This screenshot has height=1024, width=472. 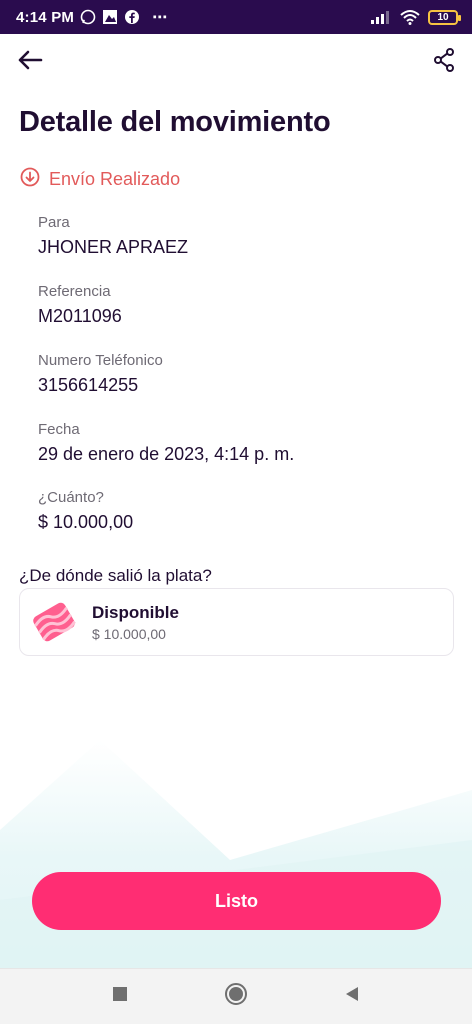 What do you see at coordinates (110, 17) in the screenshot?
I see `image-icon` at bounding box center [110, 17].